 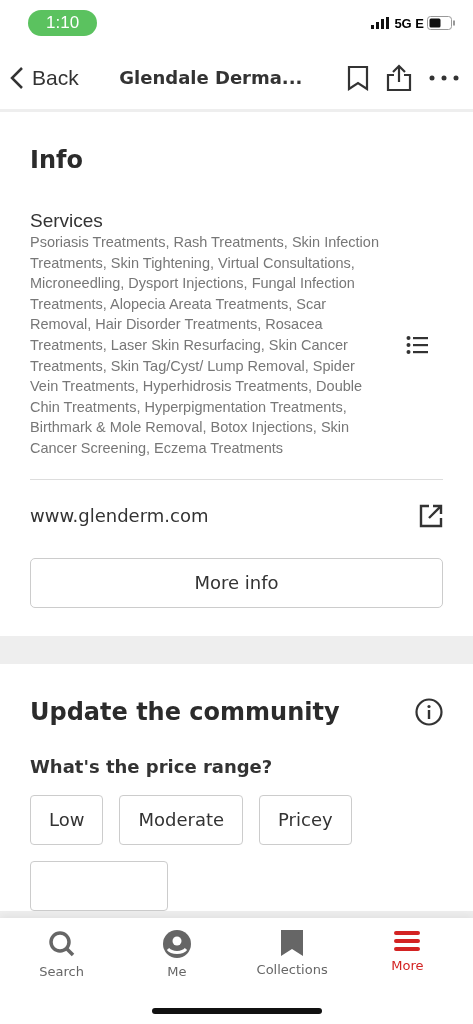 What do you see at coordinates (44, 77) in the screenshot?
I see `back-button: Back` at bounding box center [44, 77].